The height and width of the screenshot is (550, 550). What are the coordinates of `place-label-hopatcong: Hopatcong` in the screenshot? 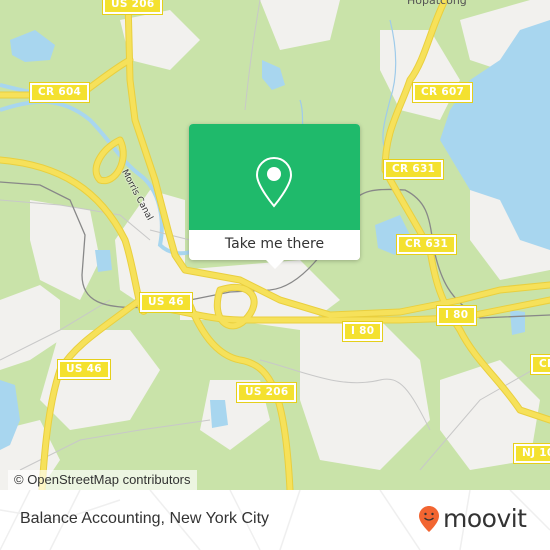 It's located at (437, 3).